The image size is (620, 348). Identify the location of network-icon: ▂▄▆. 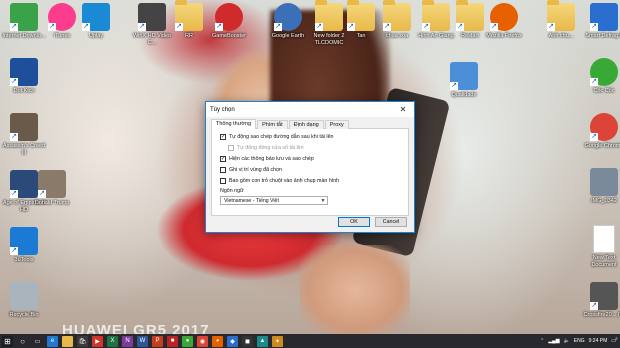
(553, 341).